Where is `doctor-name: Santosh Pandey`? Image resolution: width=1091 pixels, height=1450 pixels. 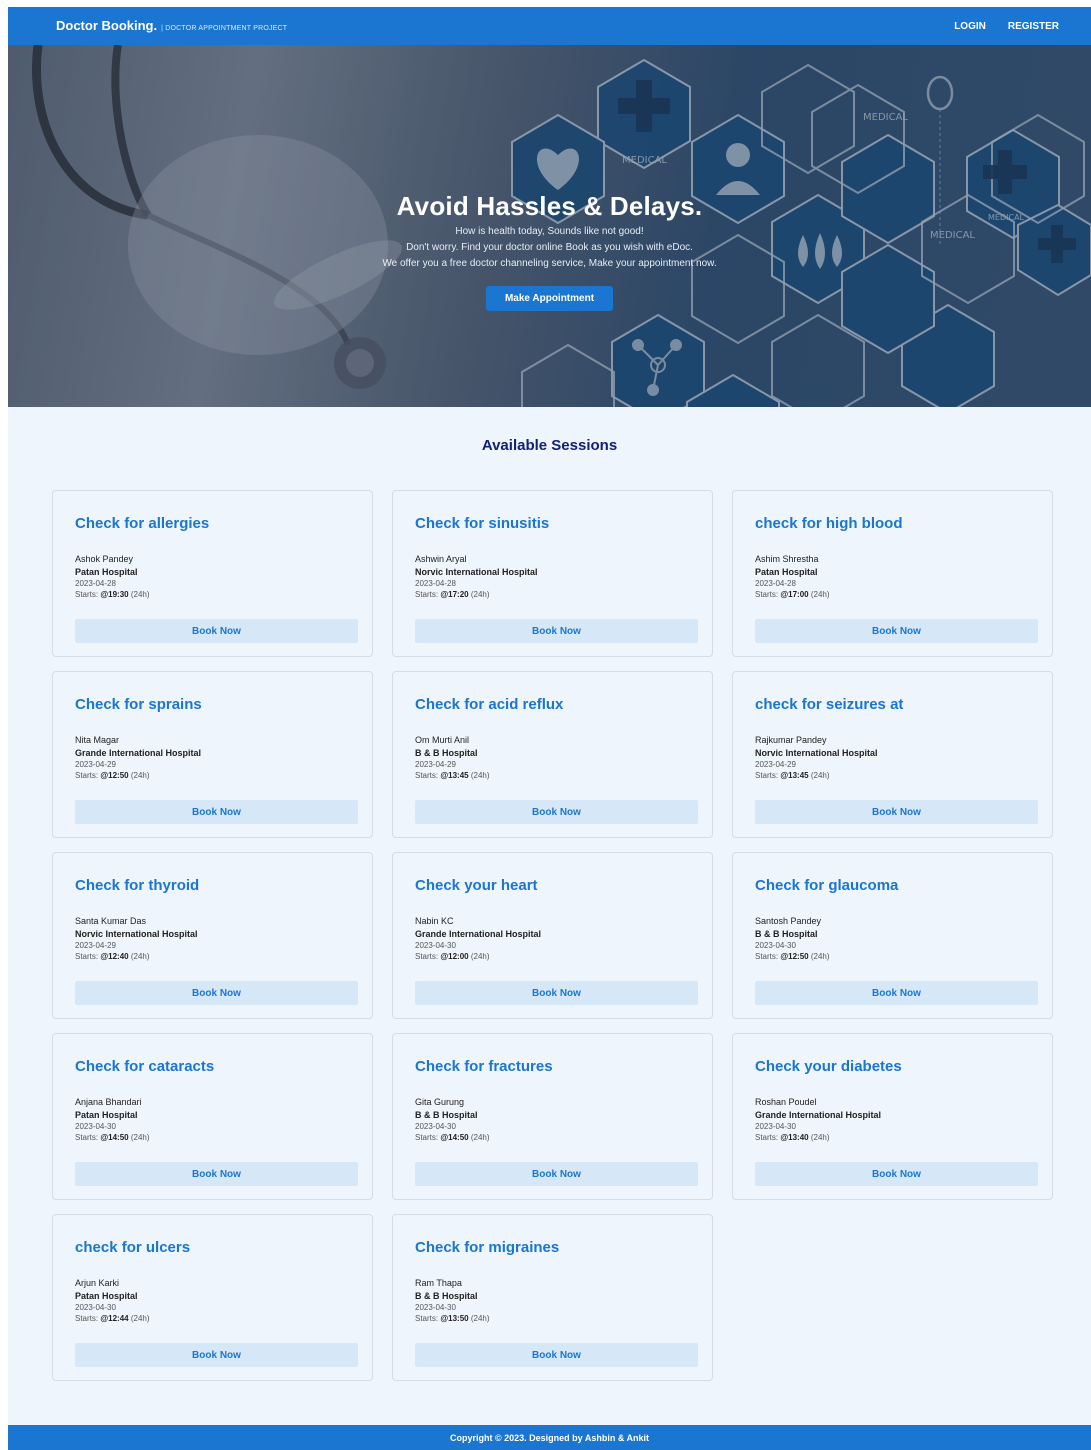 doctor-name: Santosh Pandey is located at coordinates (788, 921).